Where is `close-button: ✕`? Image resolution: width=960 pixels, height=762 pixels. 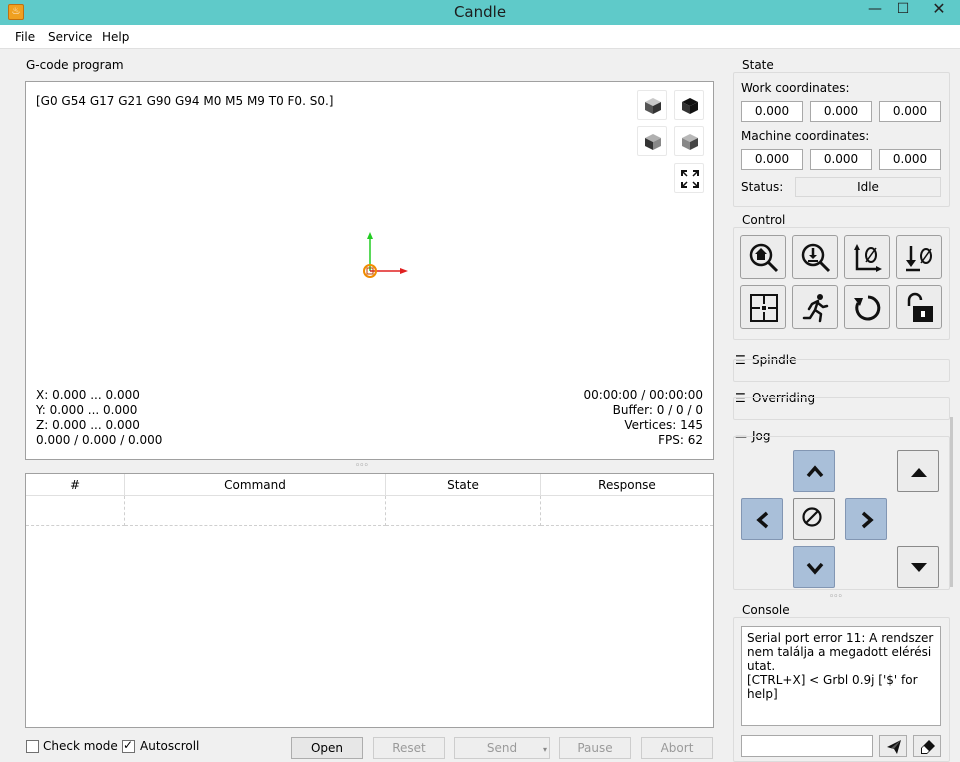 close-button: ✕ is located at coordinates (939, 10).